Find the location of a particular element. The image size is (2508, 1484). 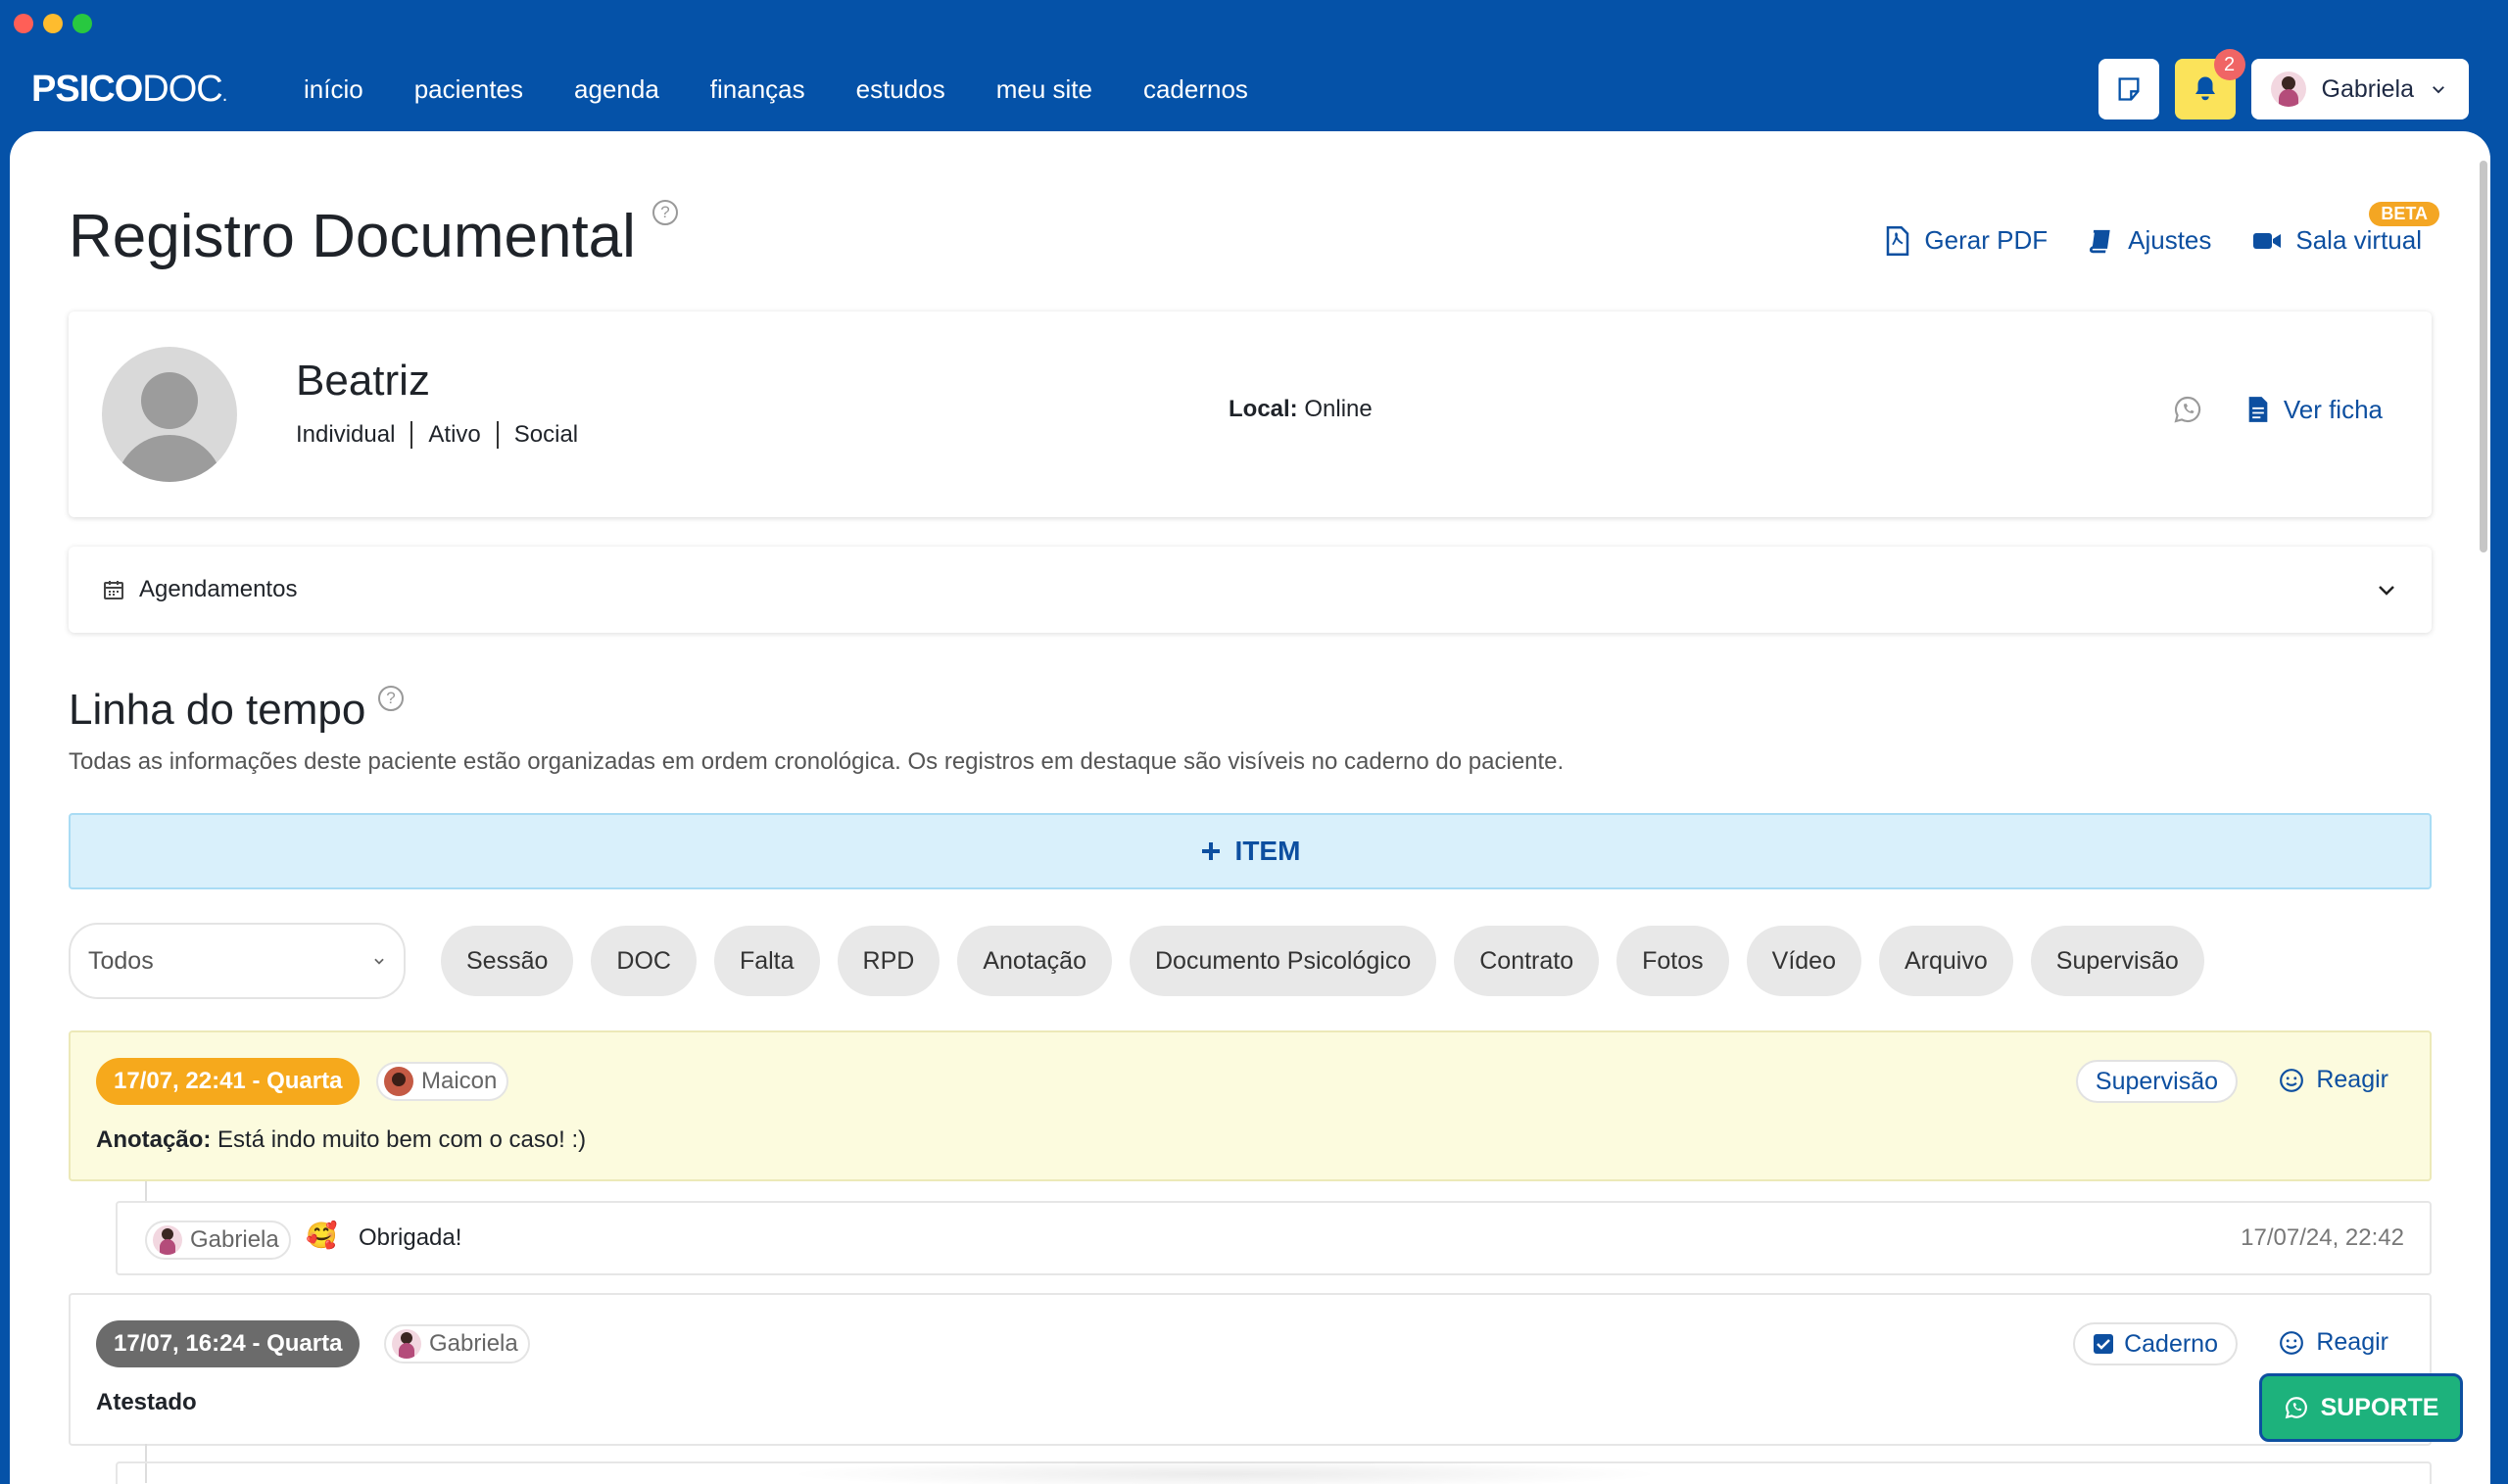

notifications-button: 2 is located at coordinates (2209, 84).